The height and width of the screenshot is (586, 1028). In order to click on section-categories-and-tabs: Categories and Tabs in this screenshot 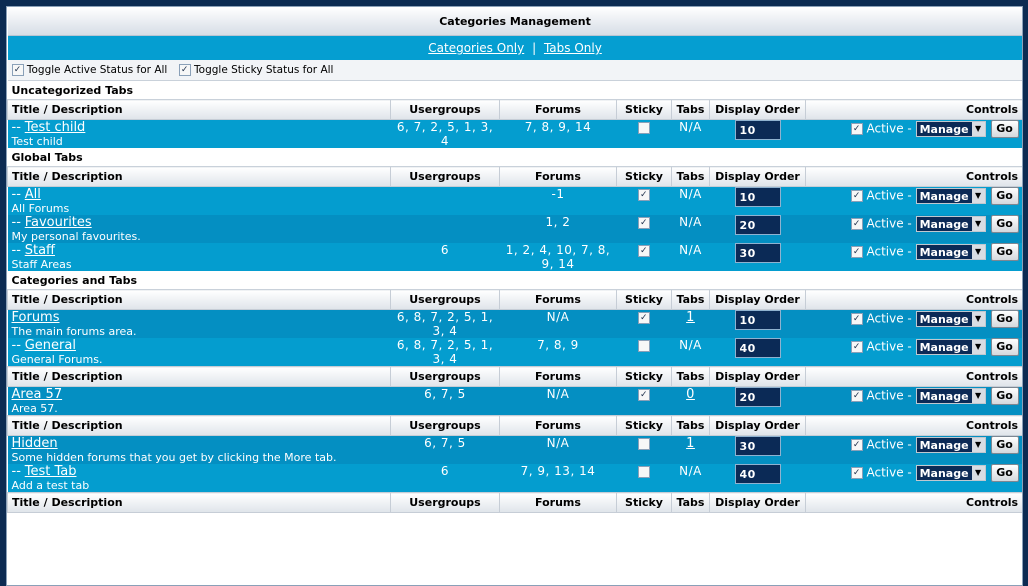, I will do `click(514, 280)`.